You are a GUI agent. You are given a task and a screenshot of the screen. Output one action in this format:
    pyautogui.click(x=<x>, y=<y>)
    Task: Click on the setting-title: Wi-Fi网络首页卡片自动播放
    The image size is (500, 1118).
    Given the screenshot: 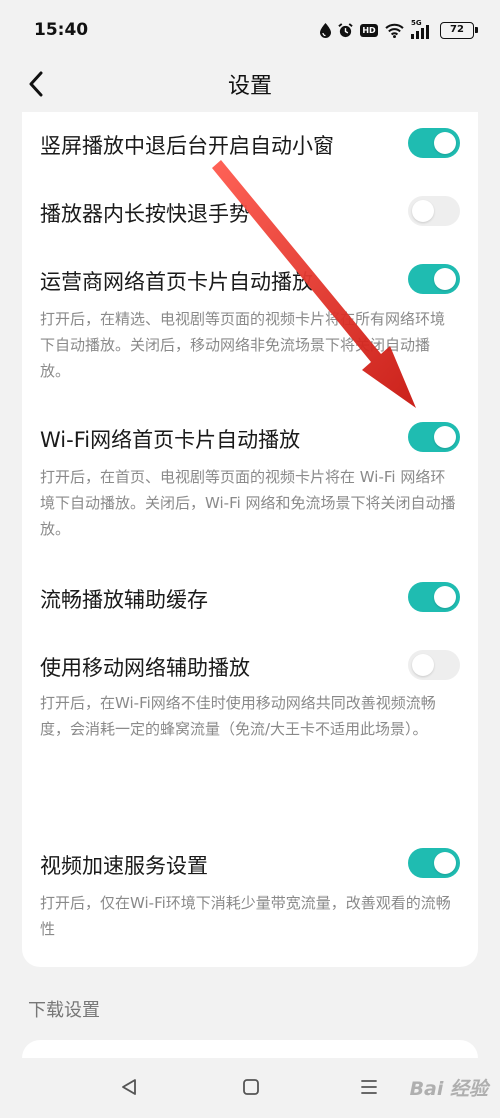 What is the action you would take?
    pyautogui.click(x=170, y=440)
    